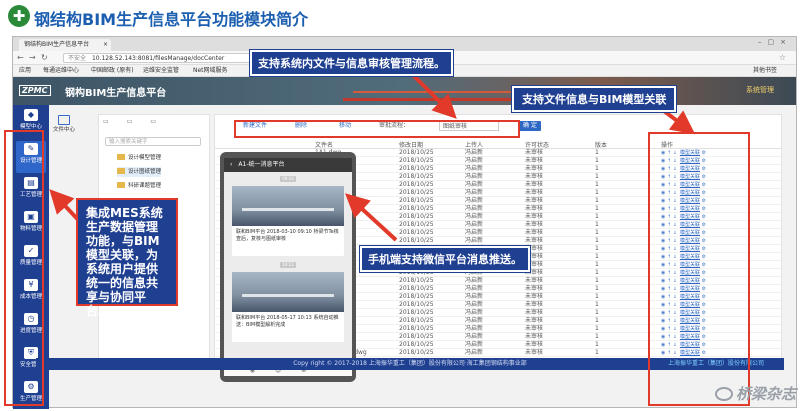 This screenshot has height=411, width=800. I want to click on col-uploader: 上传人, so click(474, 144).